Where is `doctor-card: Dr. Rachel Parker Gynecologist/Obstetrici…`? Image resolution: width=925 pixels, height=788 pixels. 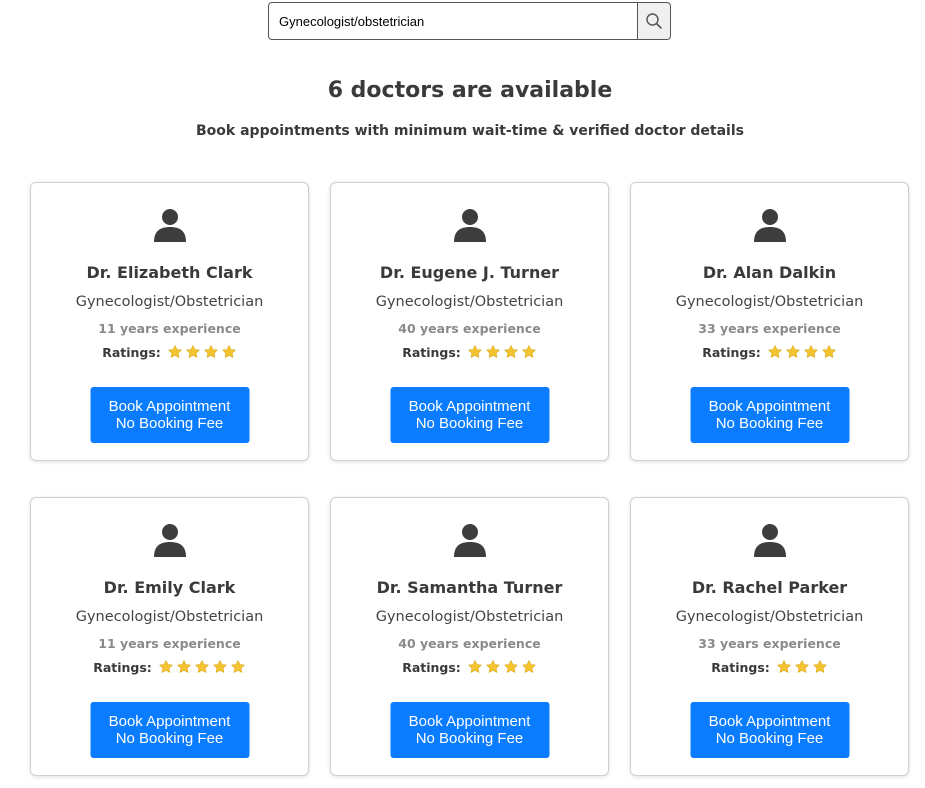 doctor-card: Dr. Rachel Parker Gynecologist/Obstetrici… is located at coordinates (769, 636).